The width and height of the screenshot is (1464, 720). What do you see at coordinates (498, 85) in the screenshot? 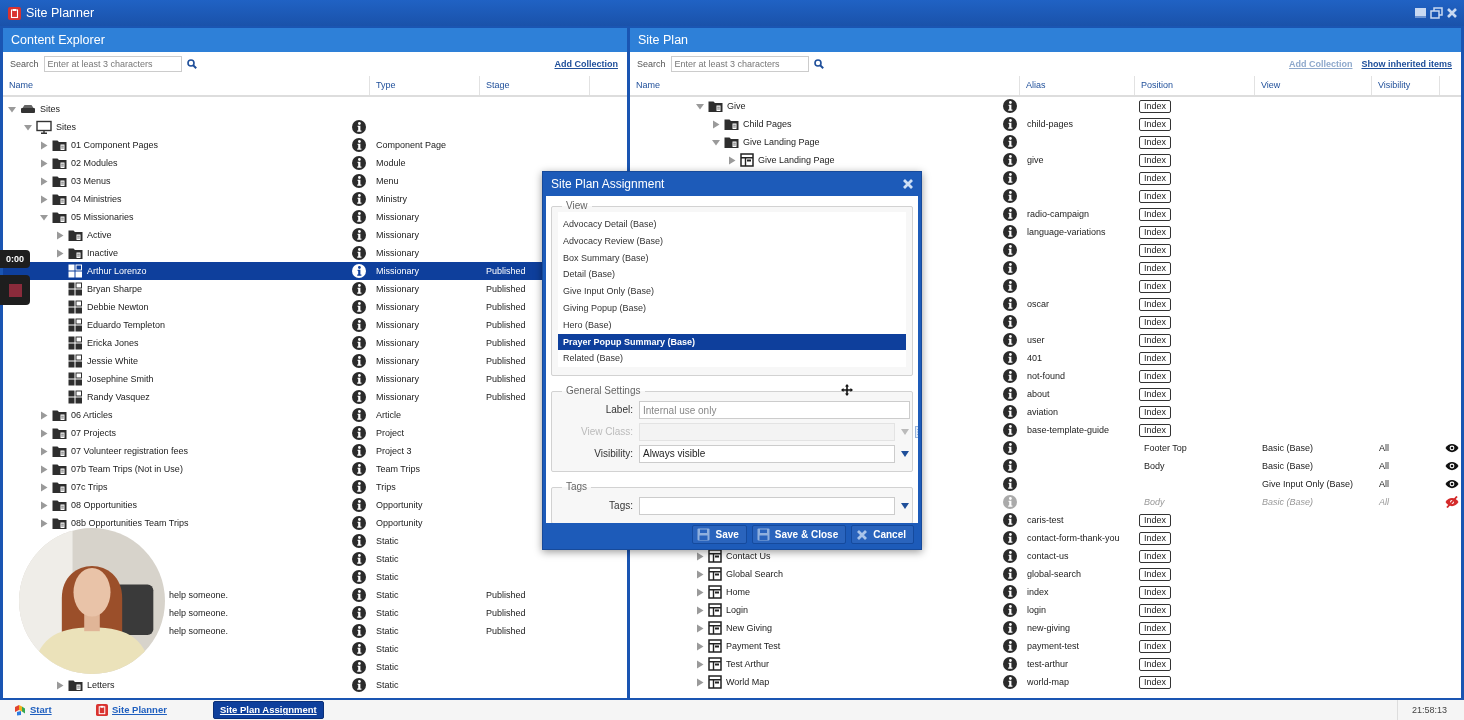
I see `column-header: Stage` at bounding box center [498, 85].